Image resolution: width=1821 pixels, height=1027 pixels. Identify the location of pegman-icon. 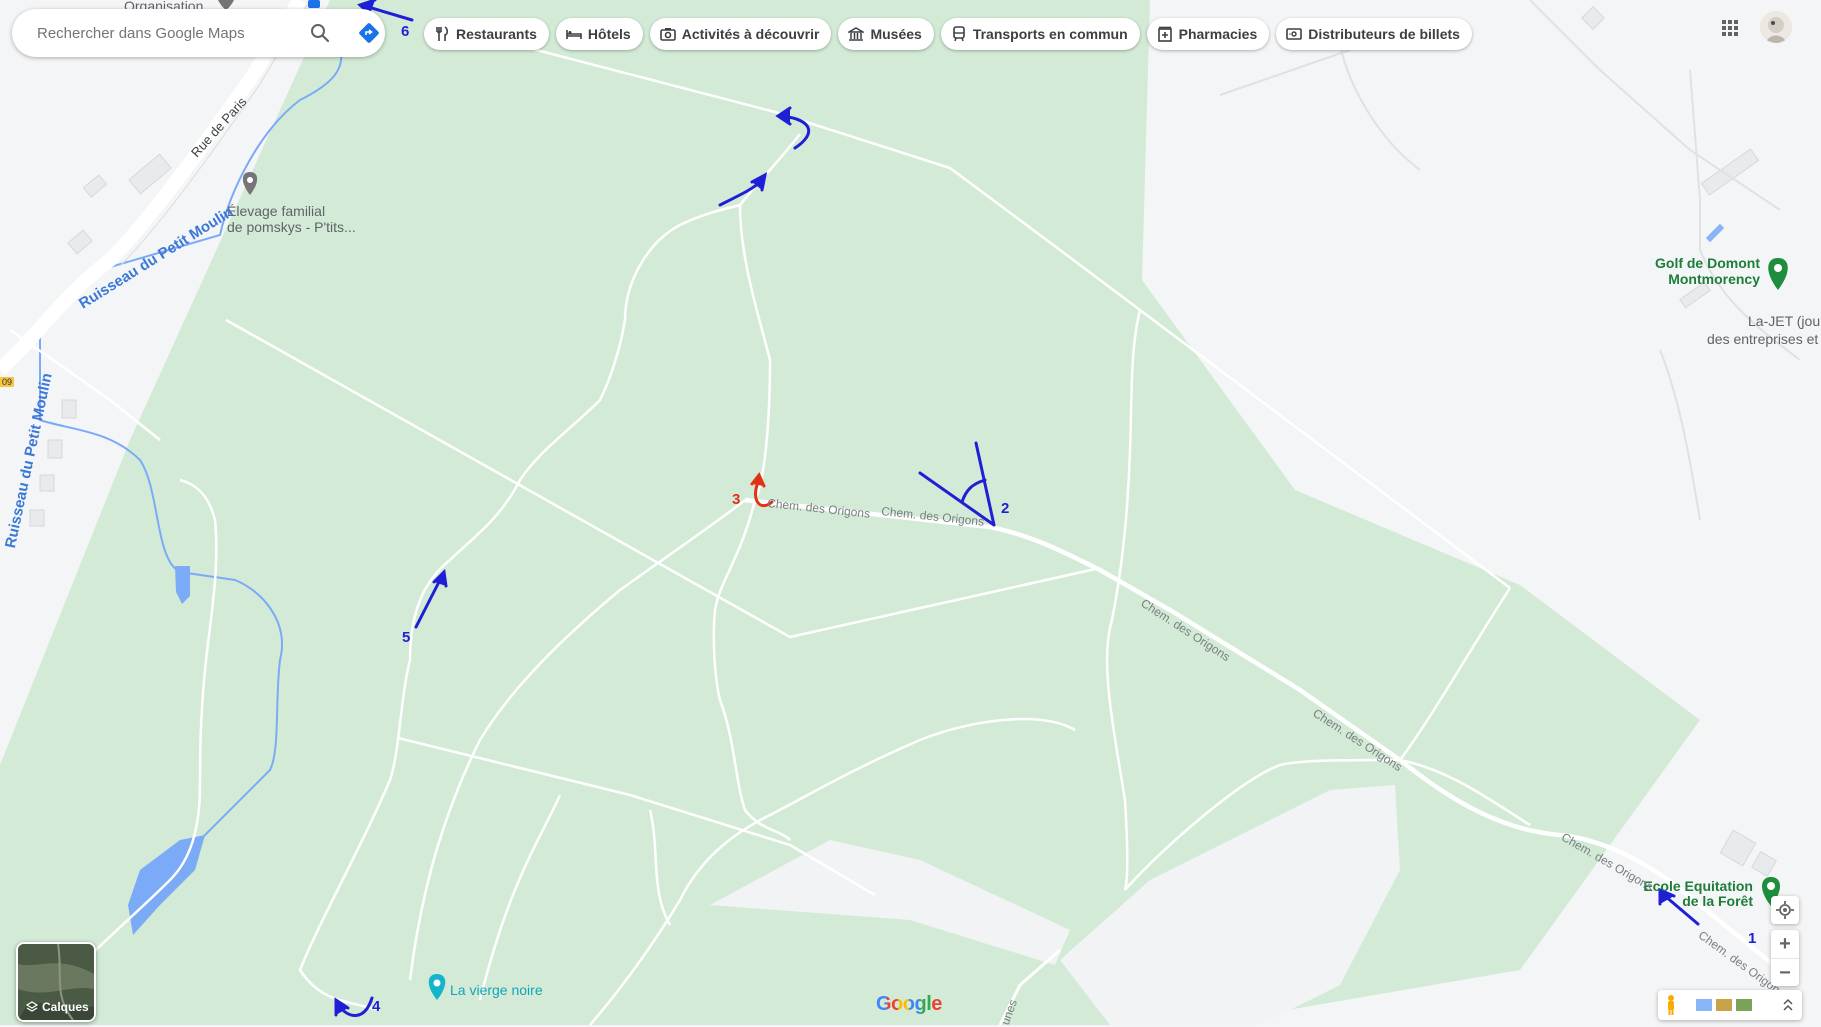
(1671, 1005).